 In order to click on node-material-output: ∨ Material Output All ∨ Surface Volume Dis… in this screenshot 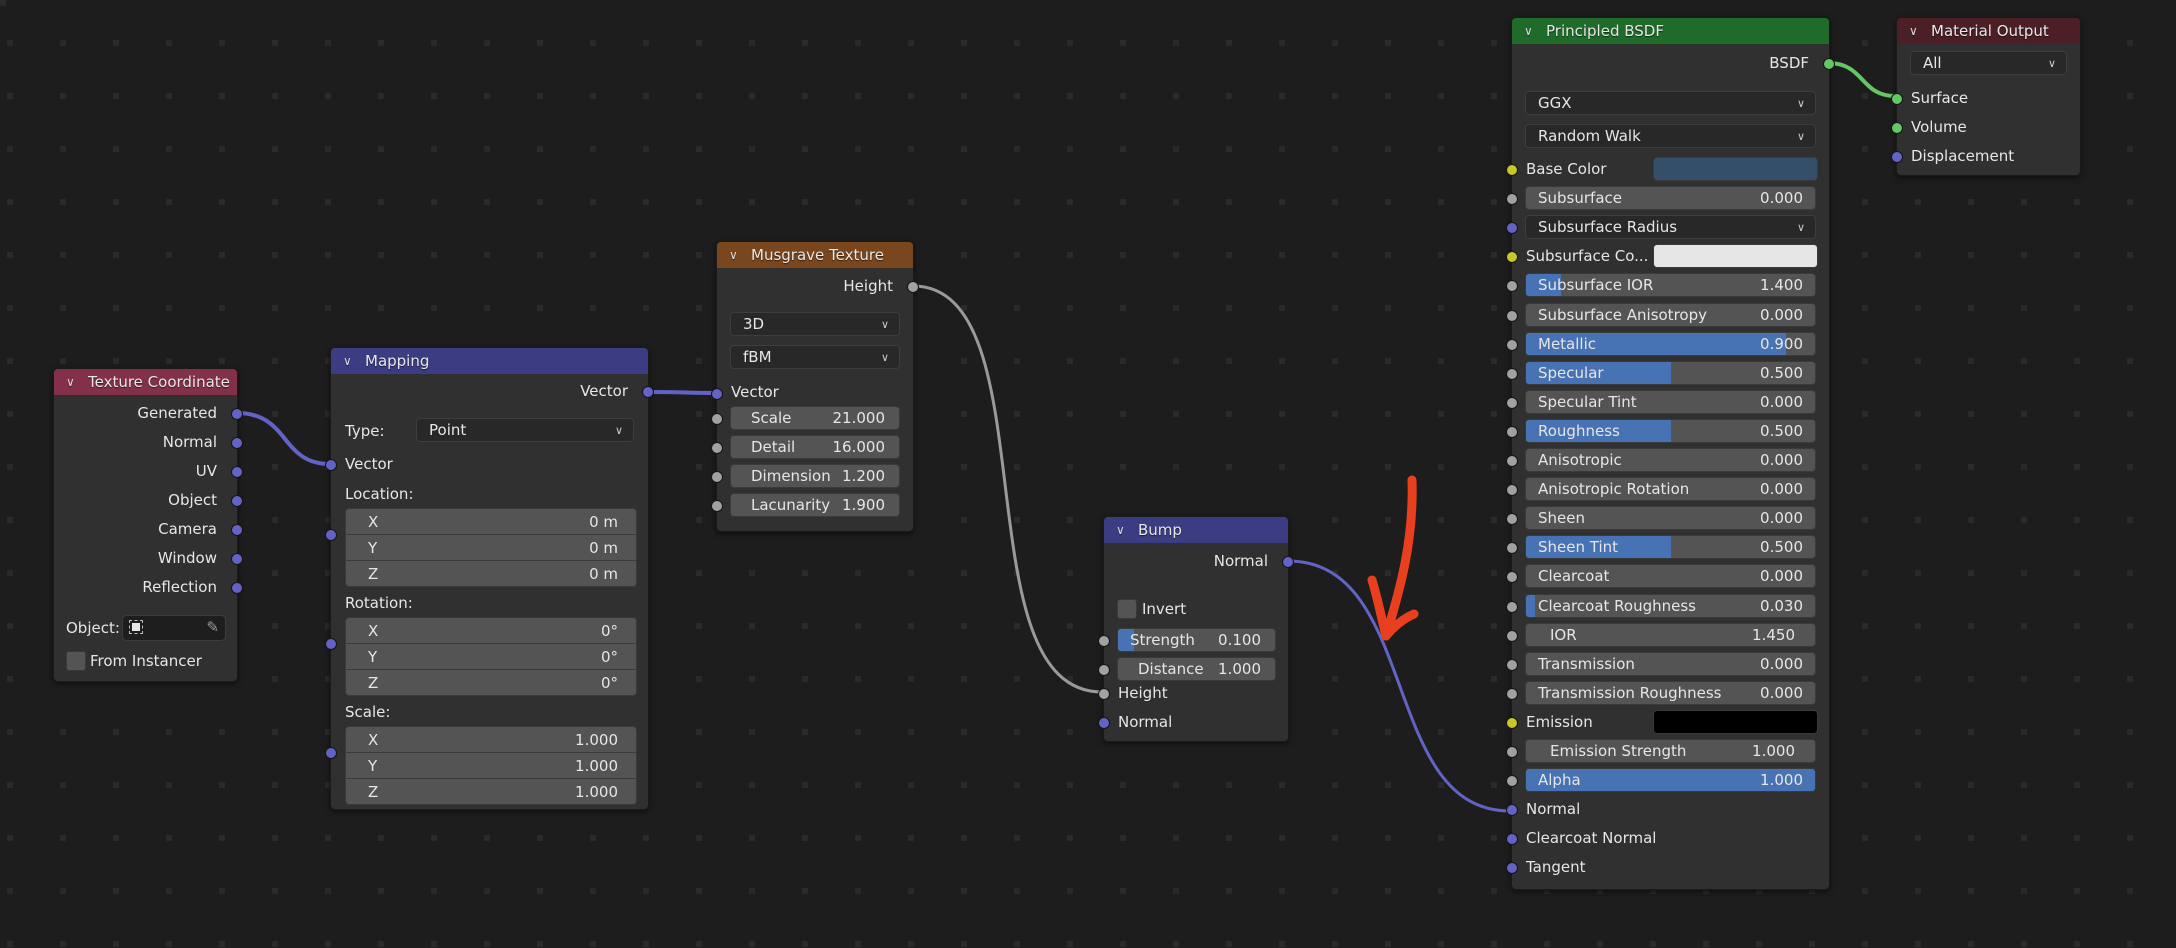, I will do `click(1986, 96)`.